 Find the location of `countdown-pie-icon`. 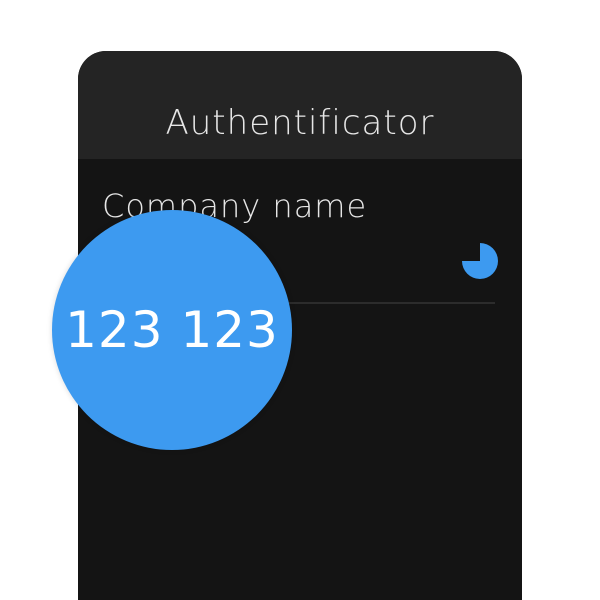

countdown-pie-icon is located at coordinates (480, 261).